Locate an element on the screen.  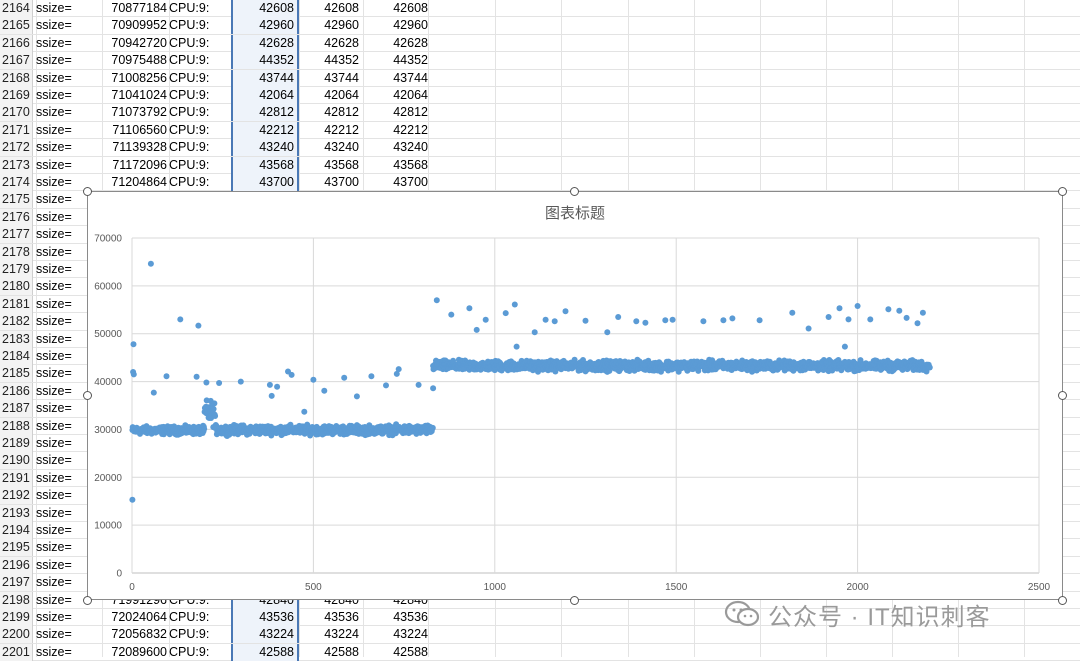
cell-b: 70909952 is located at coordinates (134, 25).